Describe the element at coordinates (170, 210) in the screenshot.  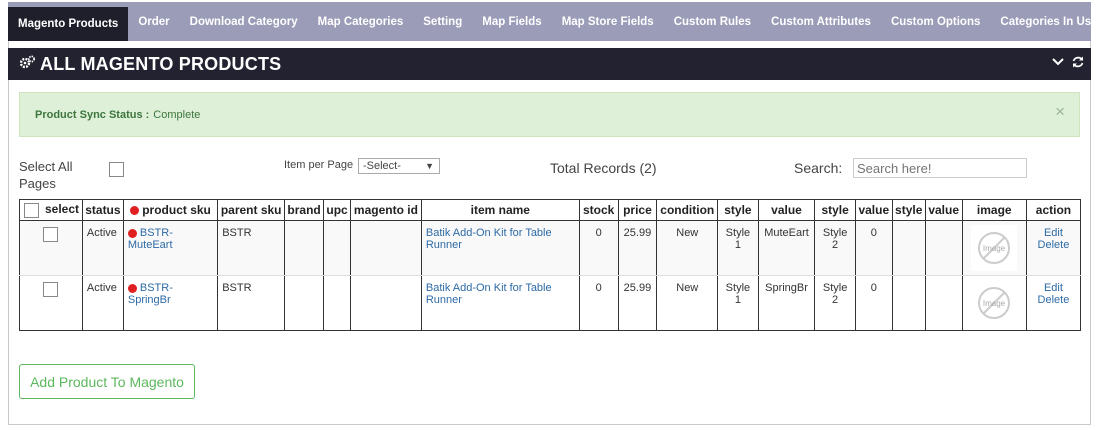
I see `col-product-sku: product sku` at that location.